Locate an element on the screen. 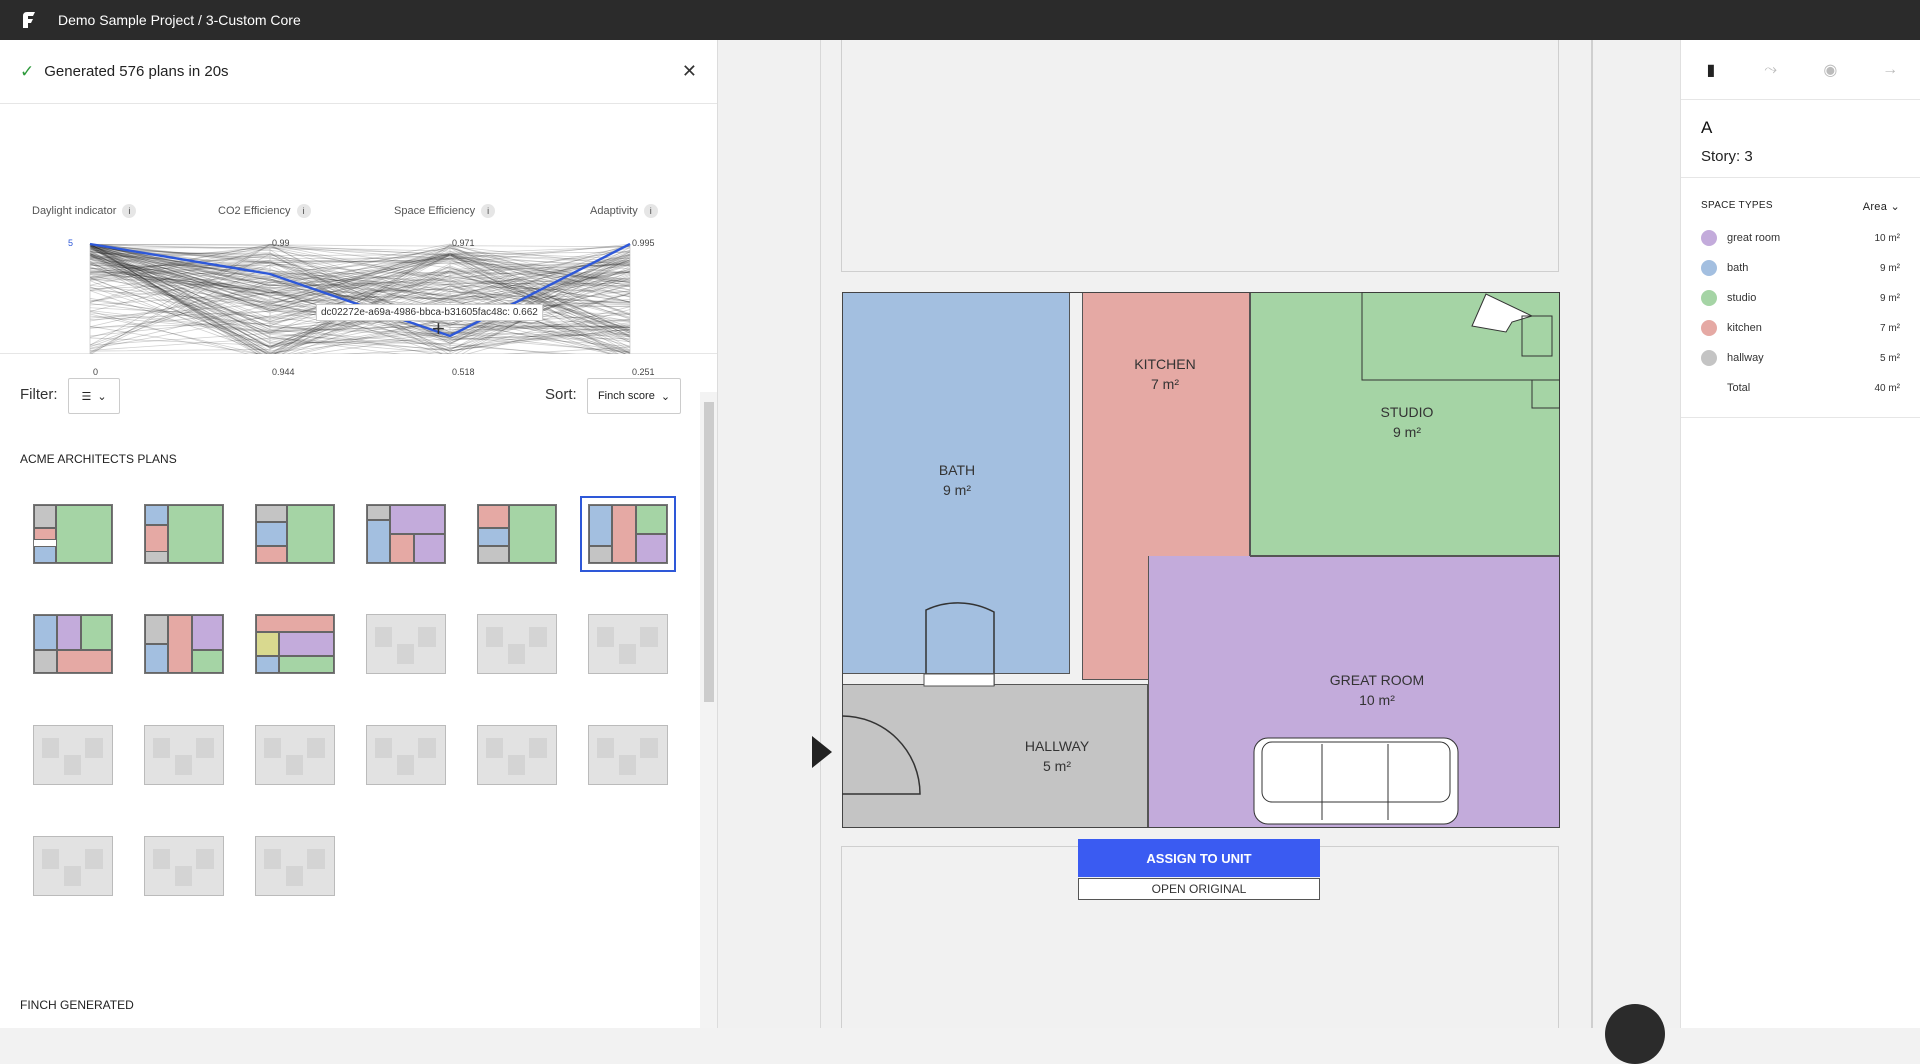  section-title-acme: ACME ARCHITECTS PLANS is located at coordinates (98, 459).